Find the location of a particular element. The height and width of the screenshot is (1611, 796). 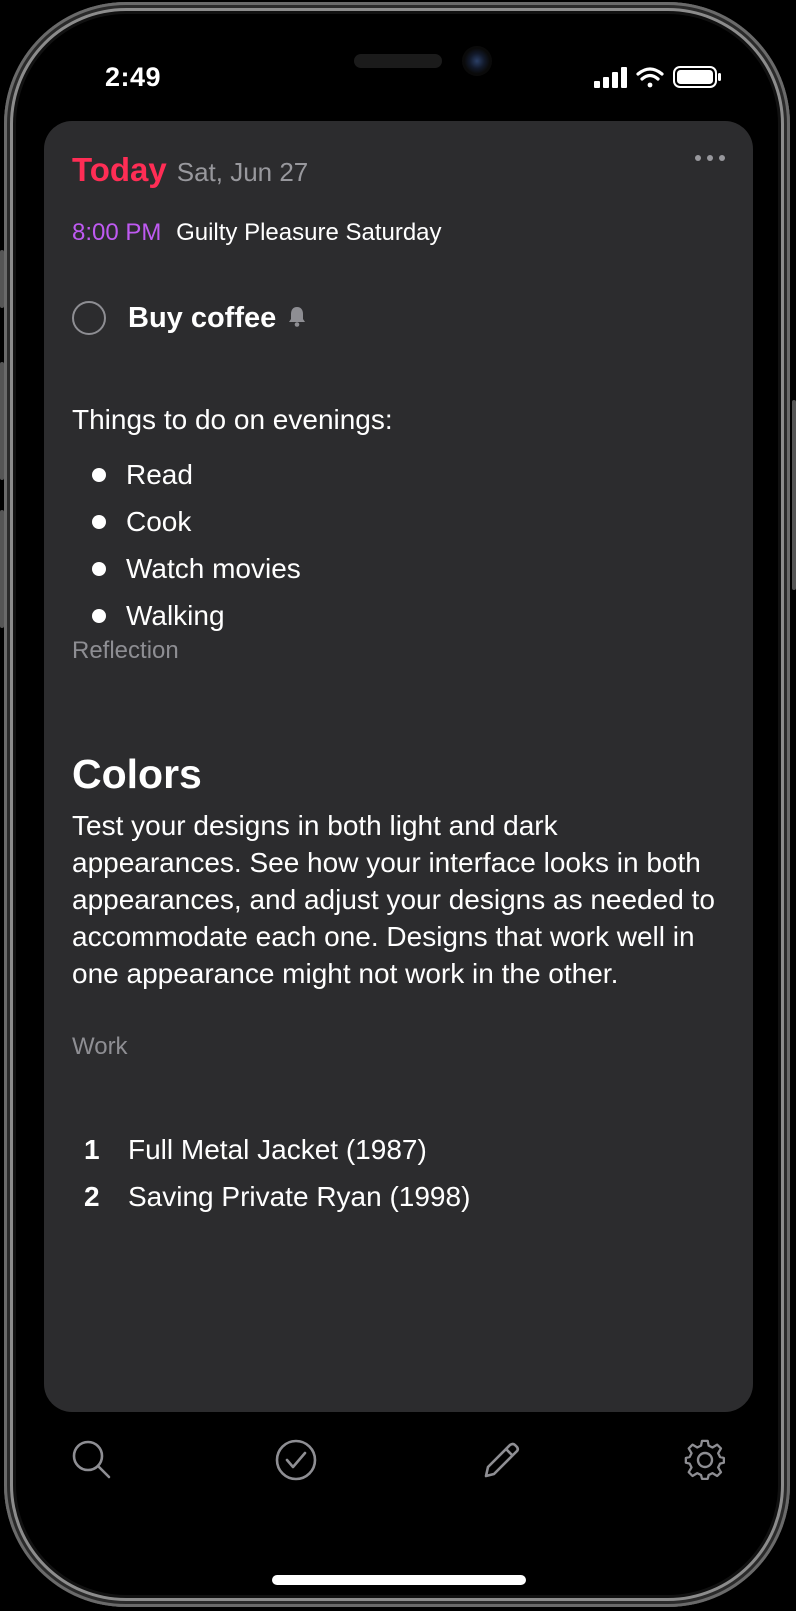

note-tag-work: Work is located at coordinates (100, 1047).